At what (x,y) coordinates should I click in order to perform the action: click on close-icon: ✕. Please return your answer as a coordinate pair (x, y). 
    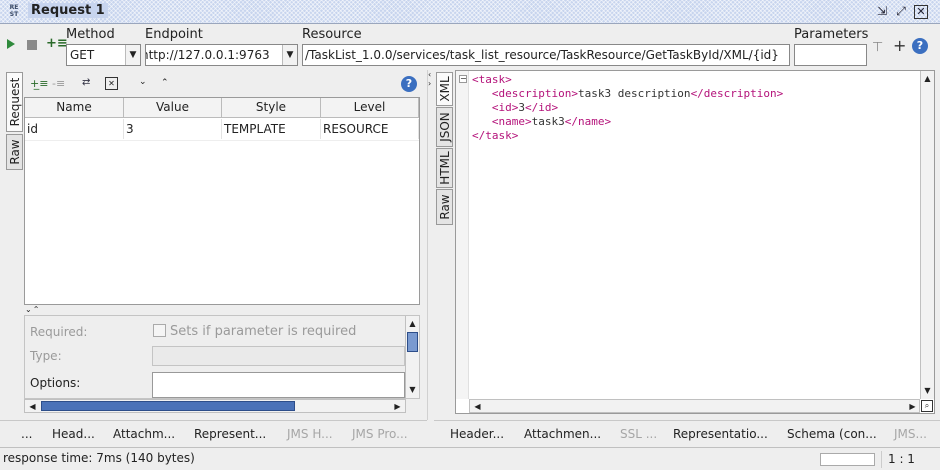
    Looking at the image, I should click on (921, 12).